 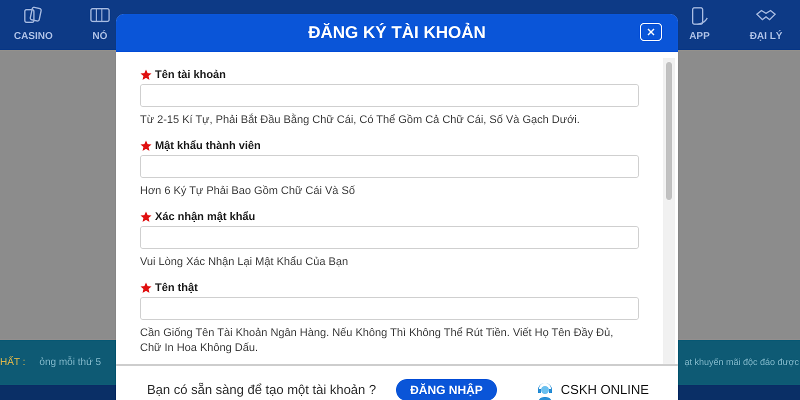 I want to click on close-icon, so click(x=651, y=32).